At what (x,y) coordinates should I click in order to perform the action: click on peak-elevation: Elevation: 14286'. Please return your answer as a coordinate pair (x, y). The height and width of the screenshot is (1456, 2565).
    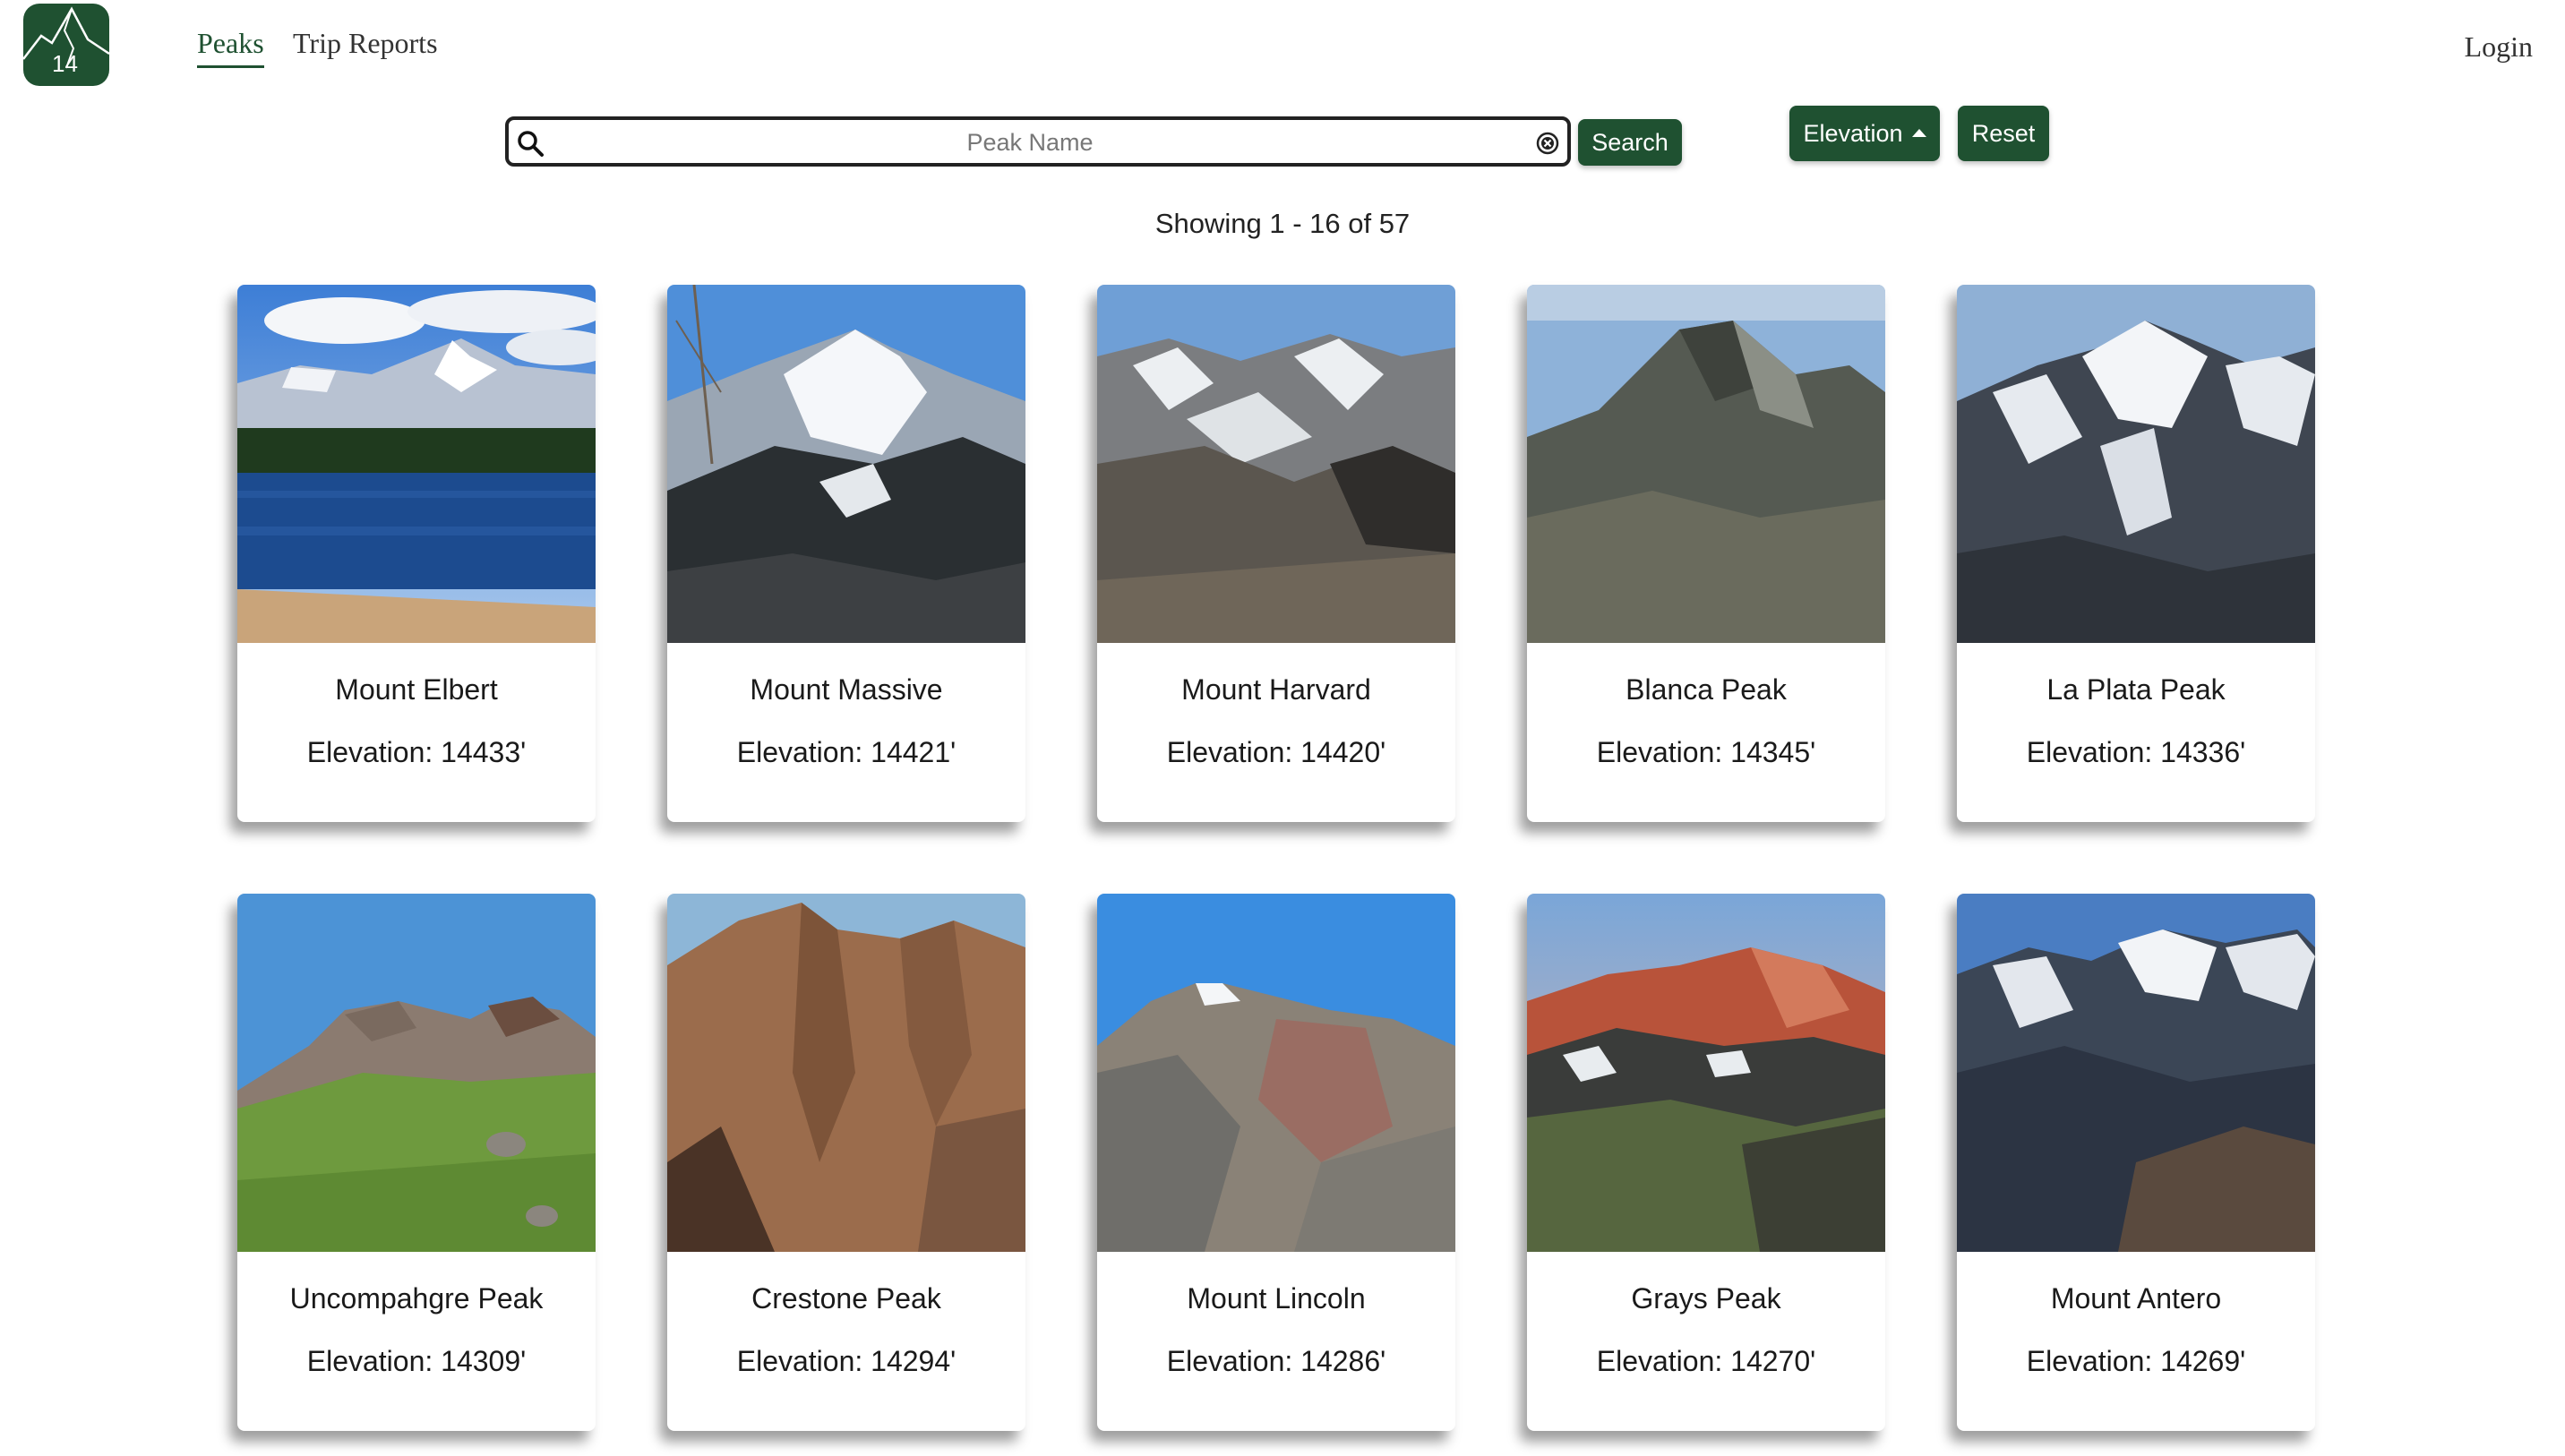
    Looking at the image, I should click on (1276, 1361).